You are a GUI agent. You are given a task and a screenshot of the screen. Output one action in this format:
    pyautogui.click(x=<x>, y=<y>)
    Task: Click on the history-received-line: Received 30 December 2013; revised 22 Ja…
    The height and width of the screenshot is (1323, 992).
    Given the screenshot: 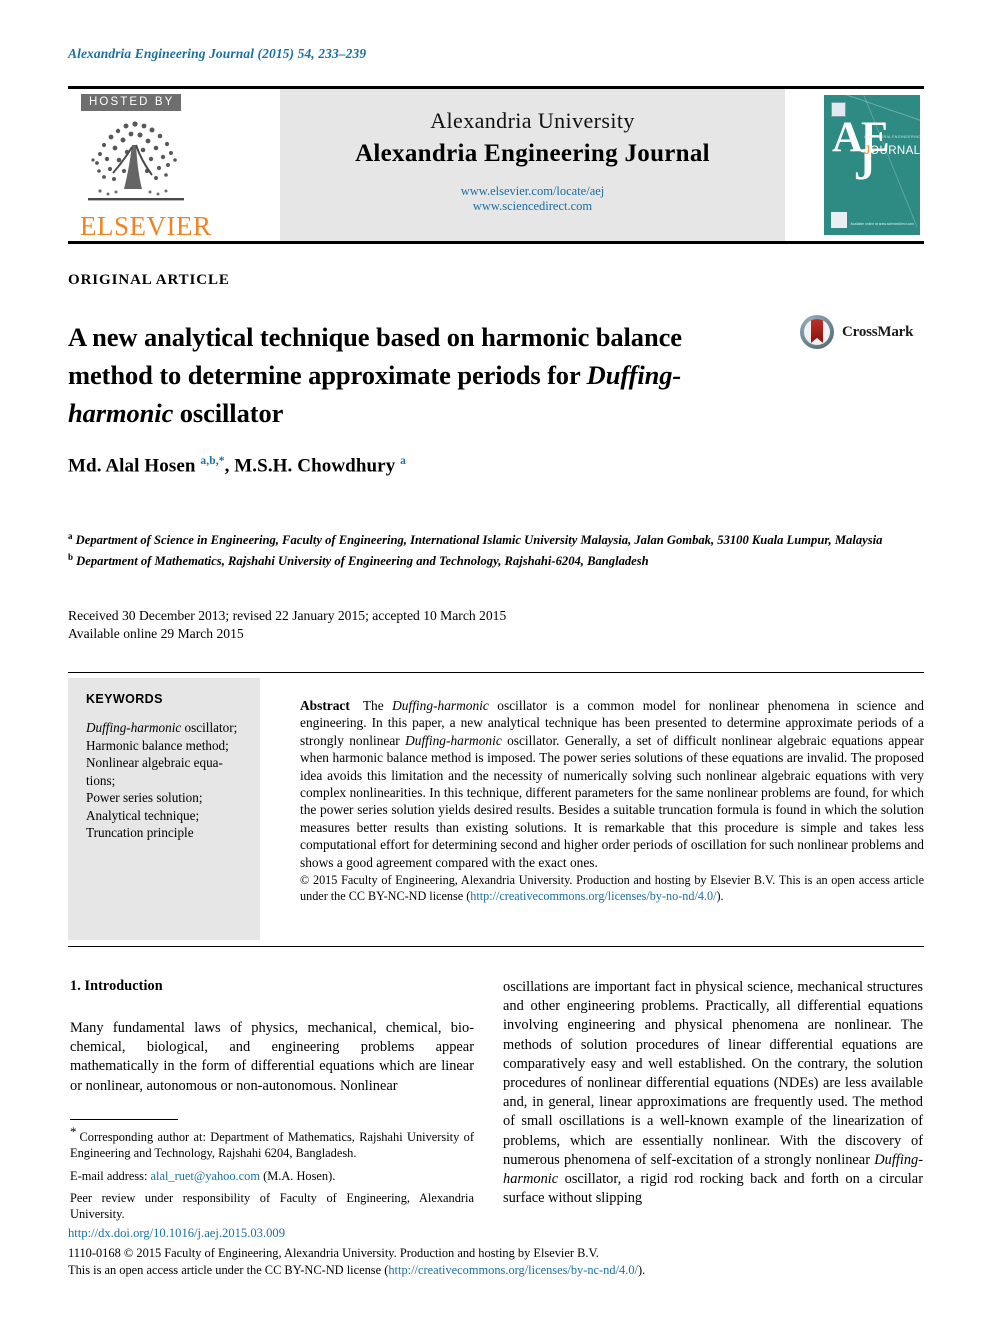 What is the action you would take?
    pyautogui.click(x=287, y=615)
    